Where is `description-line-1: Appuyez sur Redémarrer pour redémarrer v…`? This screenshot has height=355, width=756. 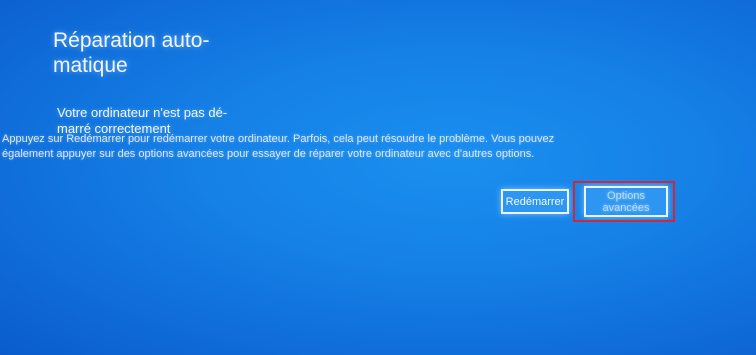 description-line-1: Appuyez sur Redémarrer pour redémarrer v… is located at coordinates (278, 139).